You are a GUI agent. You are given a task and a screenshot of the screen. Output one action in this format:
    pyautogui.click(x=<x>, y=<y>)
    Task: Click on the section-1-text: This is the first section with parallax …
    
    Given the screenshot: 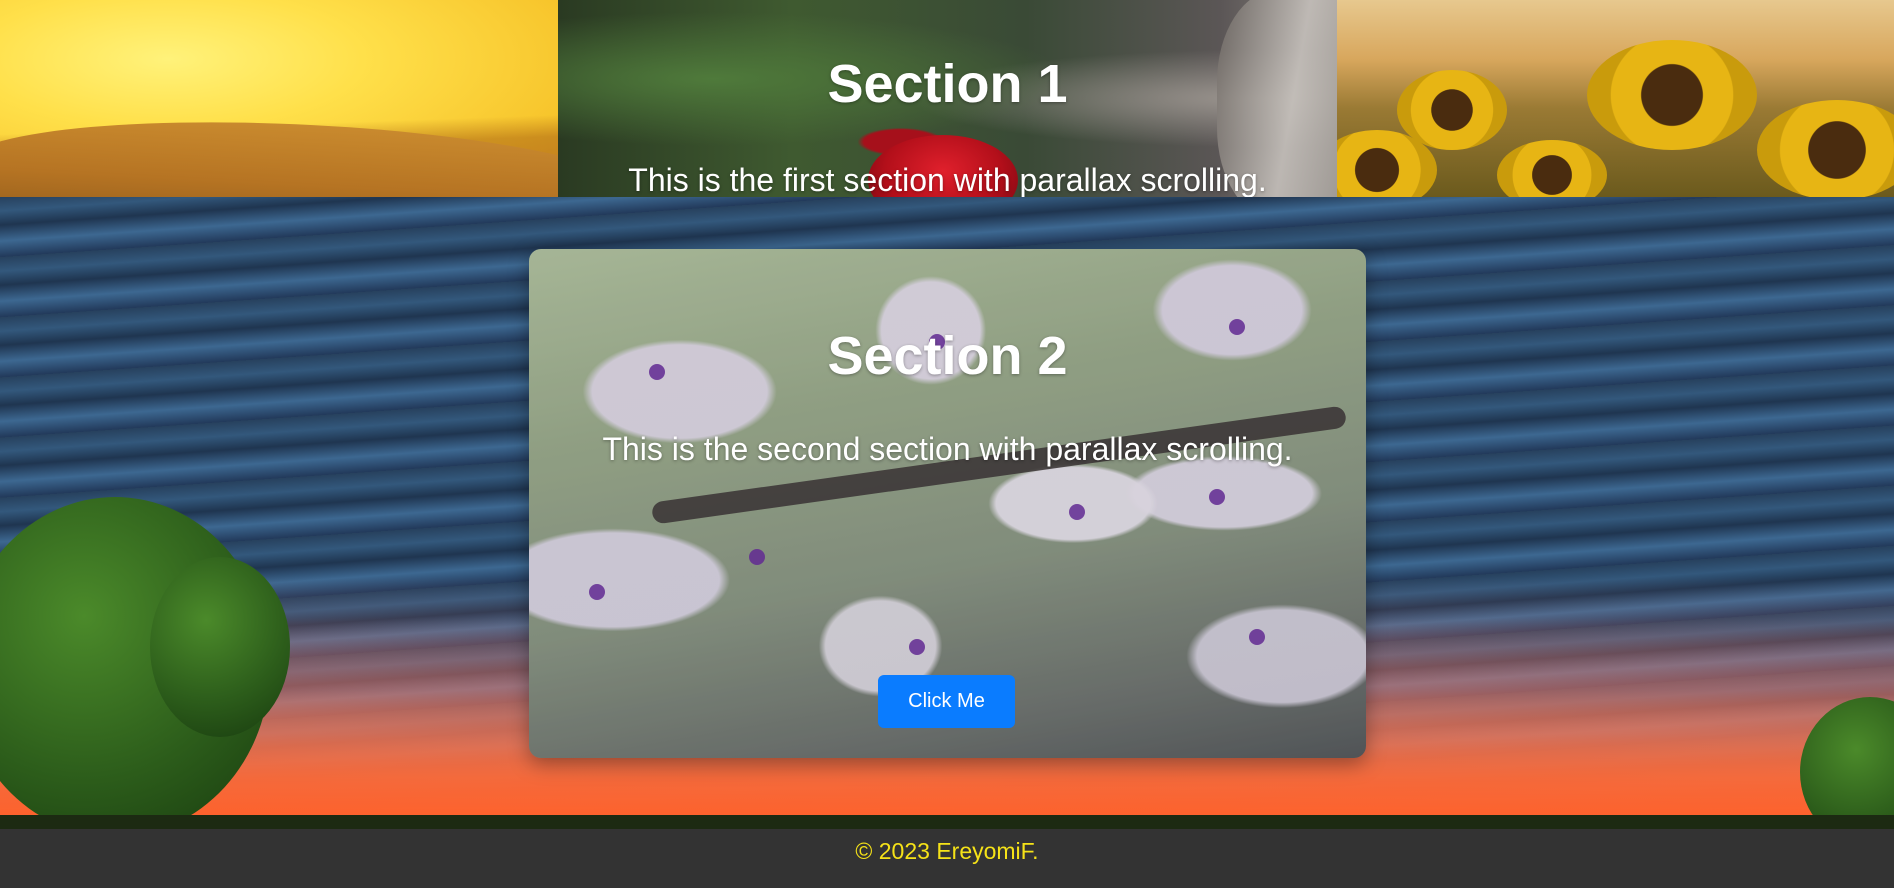 What is the action you would take?
    pyautogui.click(x=947, y=179)
    